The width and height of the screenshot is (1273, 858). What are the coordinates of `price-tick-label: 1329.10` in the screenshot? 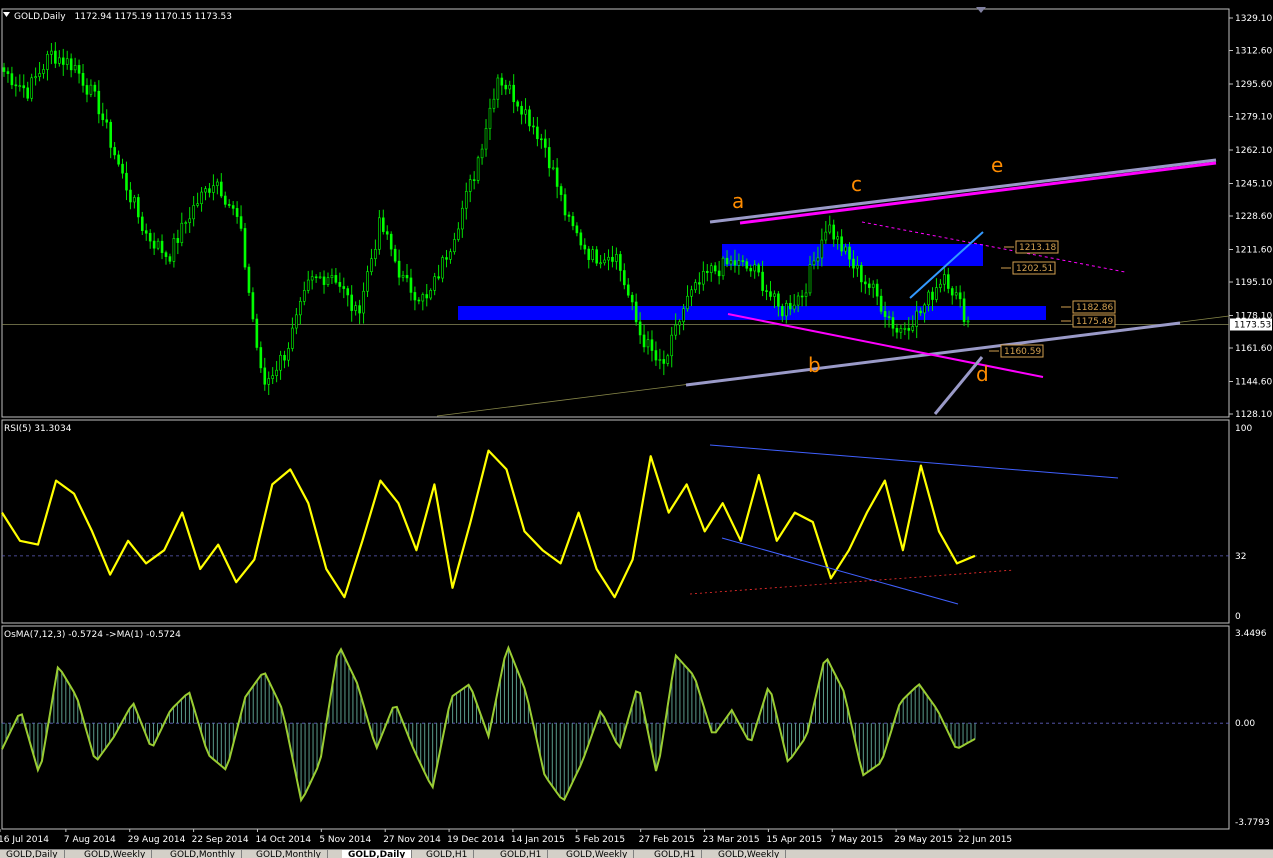 It's located at (1253, 19).